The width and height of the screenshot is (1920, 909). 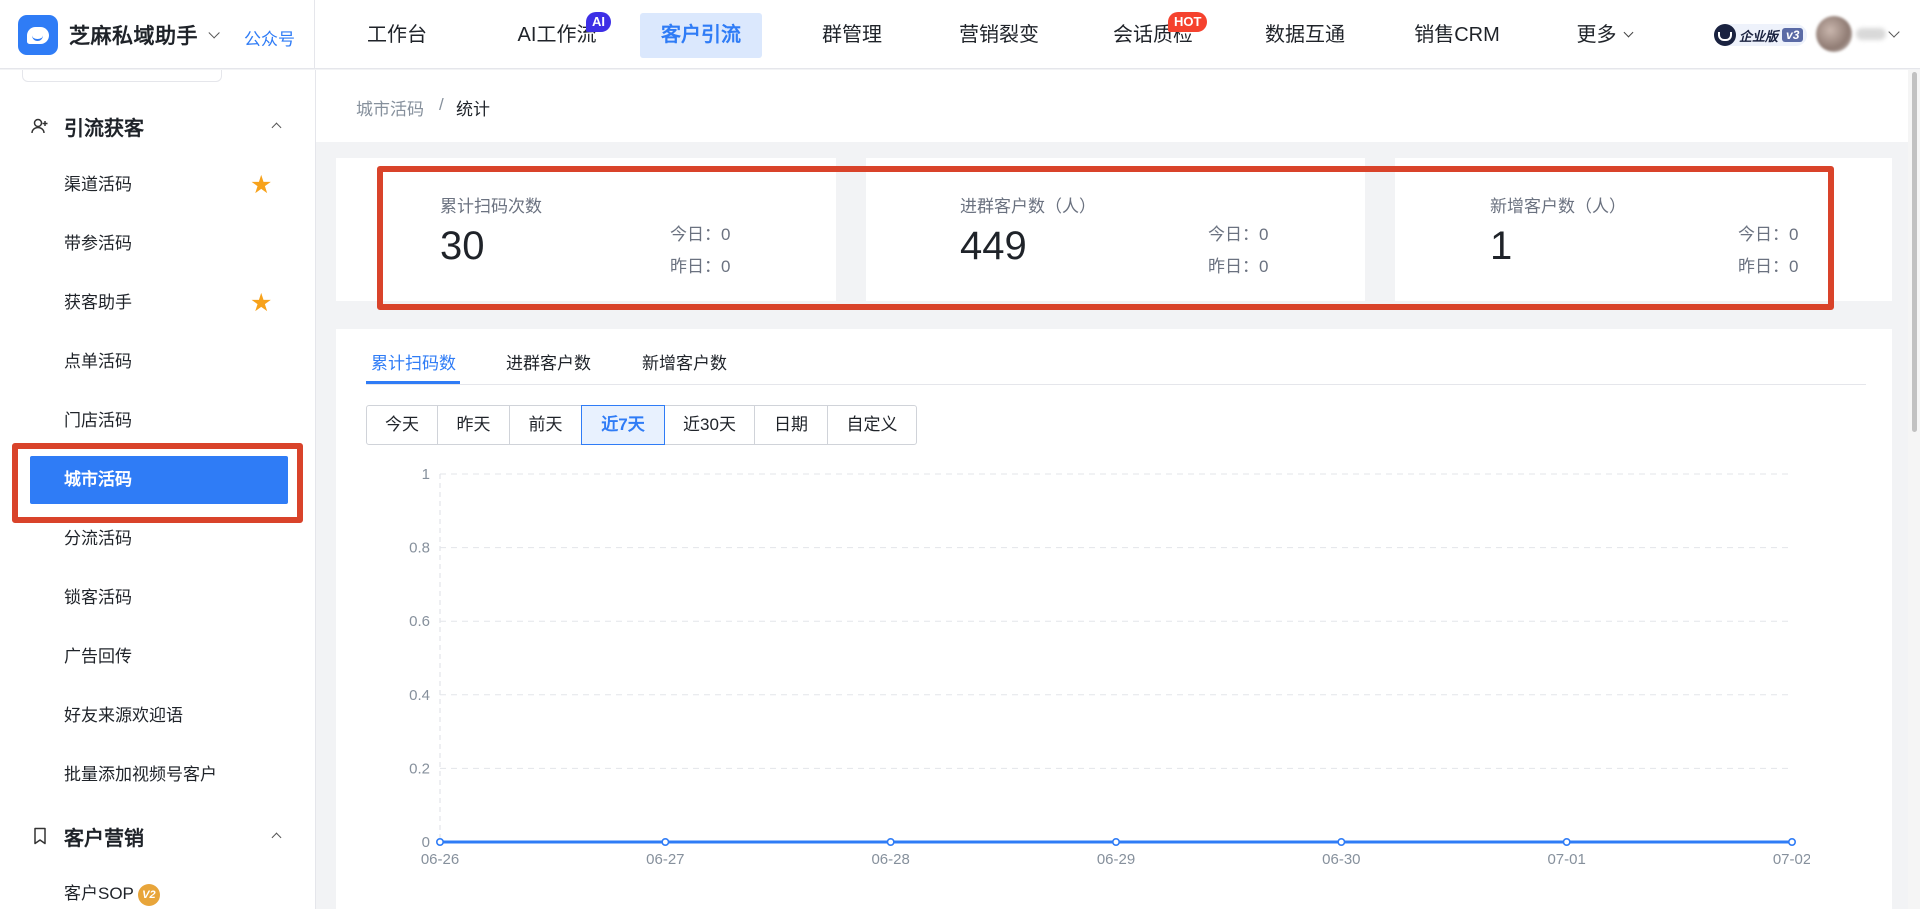 I want to click on tab-joined-customers: 进群客户数, so click(x=548, y=361).